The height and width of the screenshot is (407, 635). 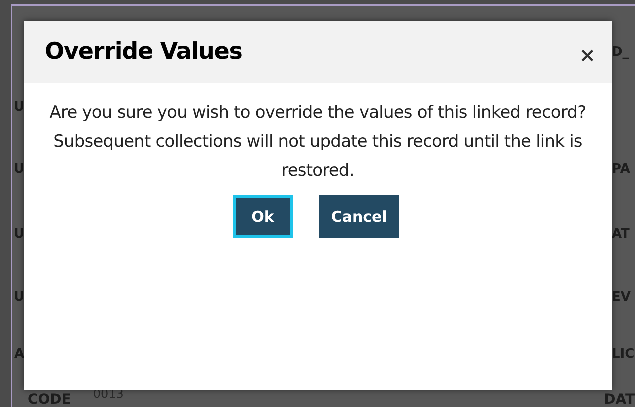 What do you see at coordinates (623, 355) in the screenshot?
I see `background-label: LIC` at bounding box center [623, 355].